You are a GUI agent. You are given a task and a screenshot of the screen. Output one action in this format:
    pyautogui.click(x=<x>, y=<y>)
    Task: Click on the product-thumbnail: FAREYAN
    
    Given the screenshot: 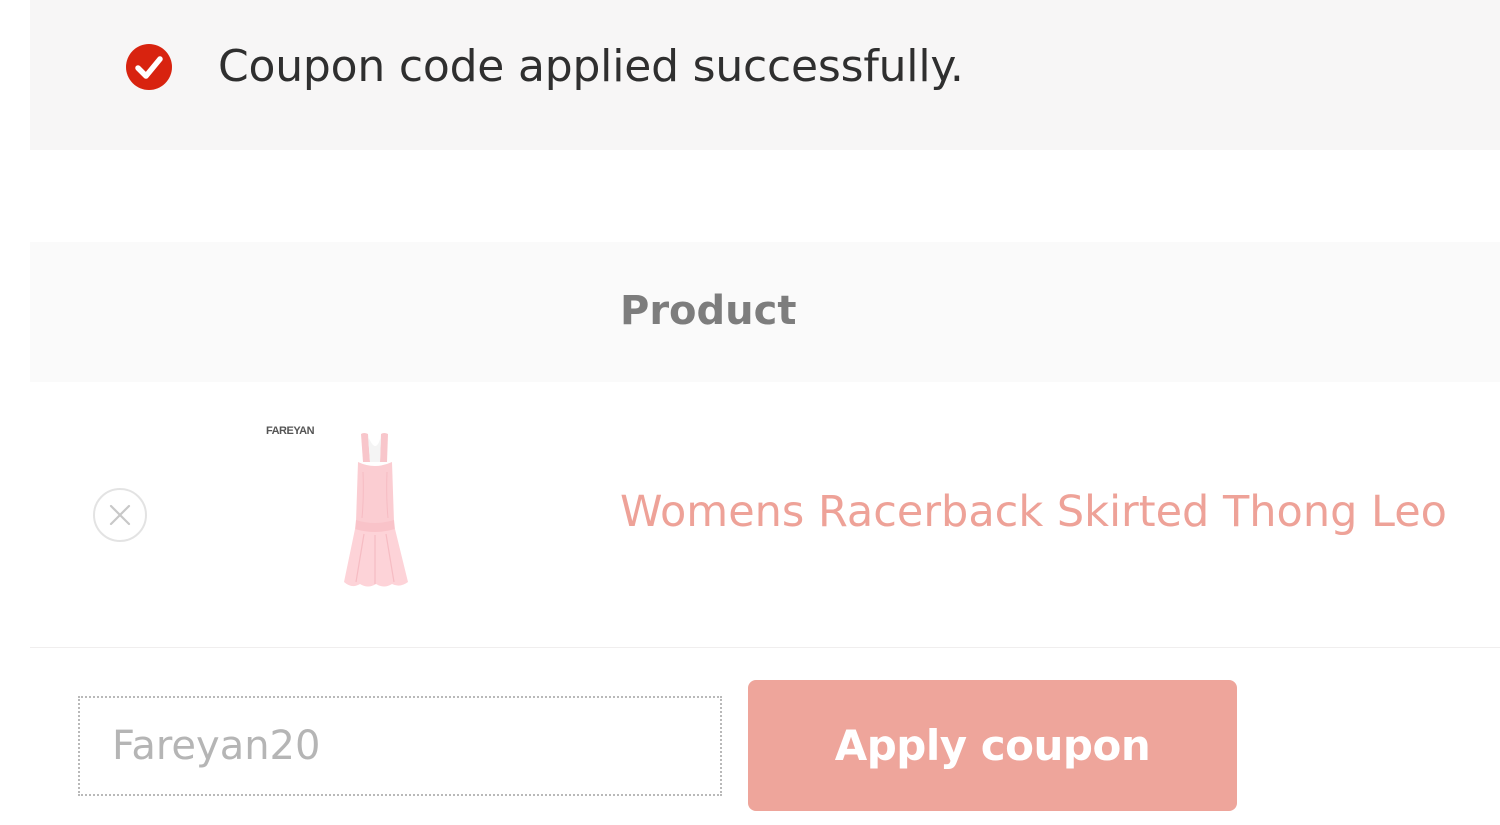 What is the action you would take?
    pyautogui.click(x=335, y=512)
    